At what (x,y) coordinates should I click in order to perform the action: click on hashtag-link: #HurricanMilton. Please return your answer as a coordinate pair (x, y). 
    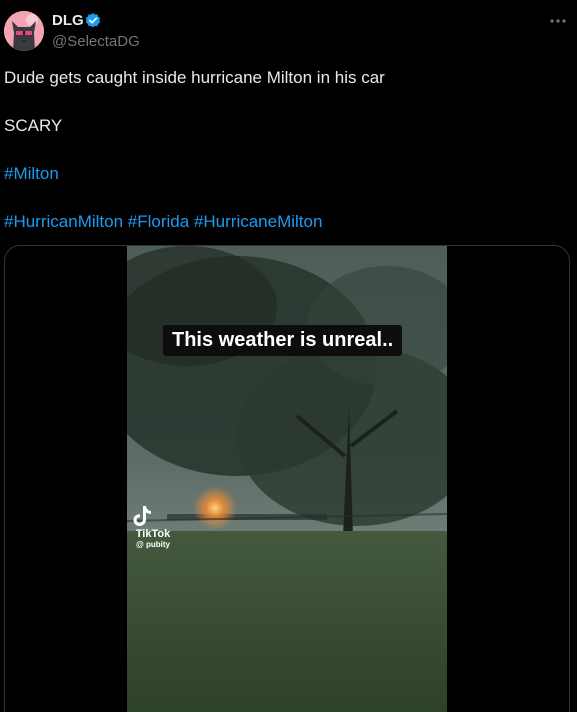
    Looking at the image, I should click on (63, 221).